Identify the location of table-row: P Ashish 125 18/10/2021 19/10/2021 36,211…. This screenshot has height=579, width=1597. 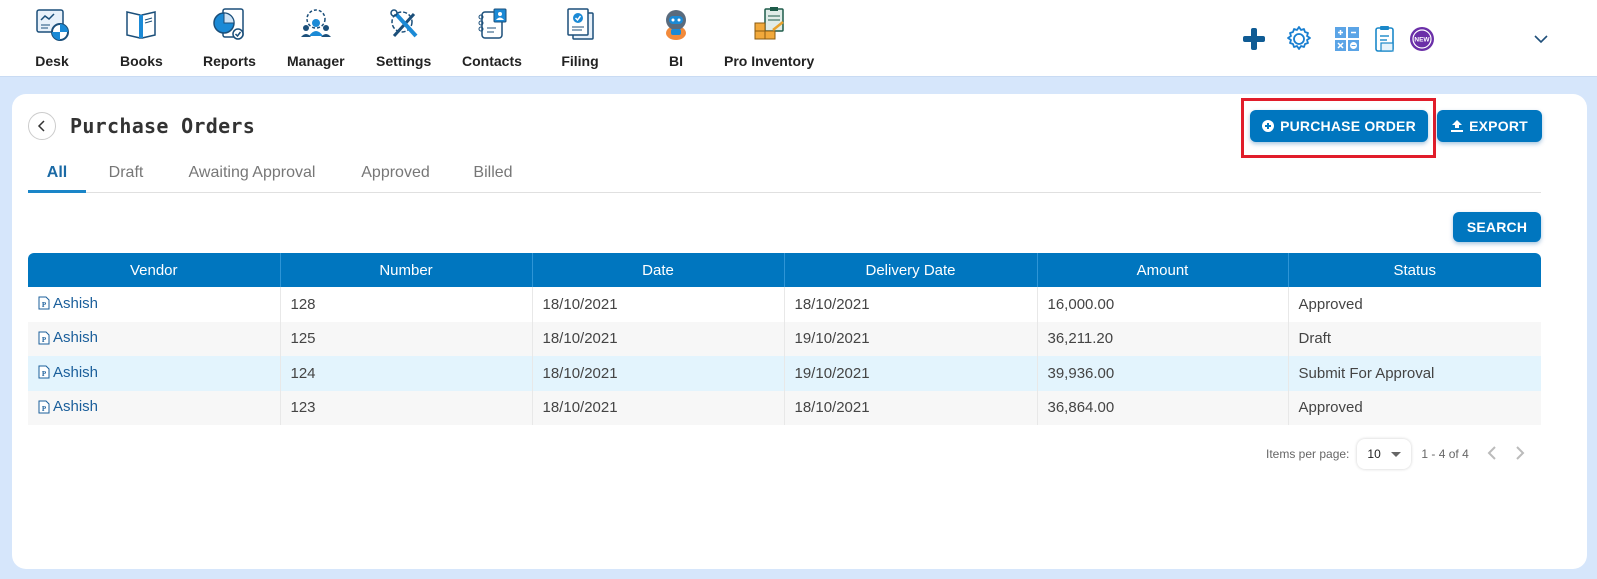
(784, 338).